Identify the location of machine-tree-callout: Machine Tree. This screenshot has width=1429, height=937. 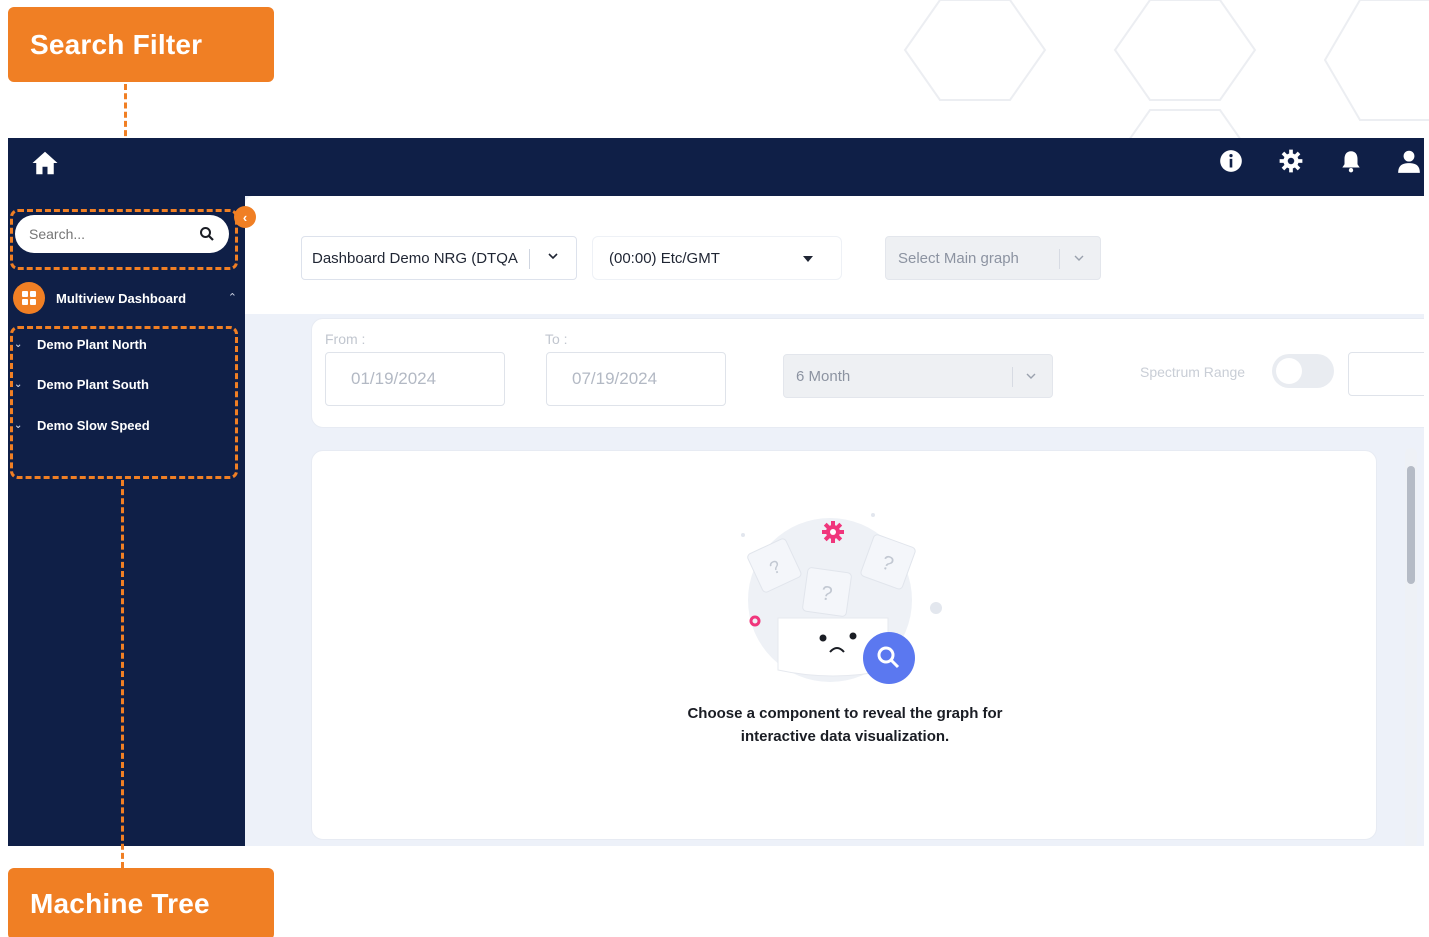
(141, 902).